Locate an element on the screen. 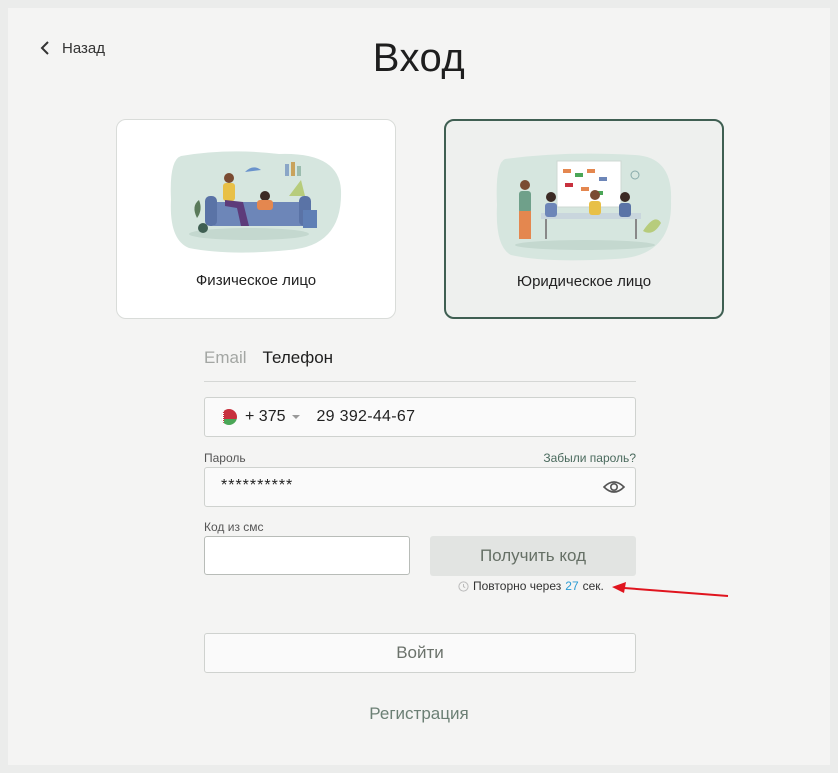 The width and height of the screenshot is (838, 773). clock-icon is located at coordinates (463, 586).